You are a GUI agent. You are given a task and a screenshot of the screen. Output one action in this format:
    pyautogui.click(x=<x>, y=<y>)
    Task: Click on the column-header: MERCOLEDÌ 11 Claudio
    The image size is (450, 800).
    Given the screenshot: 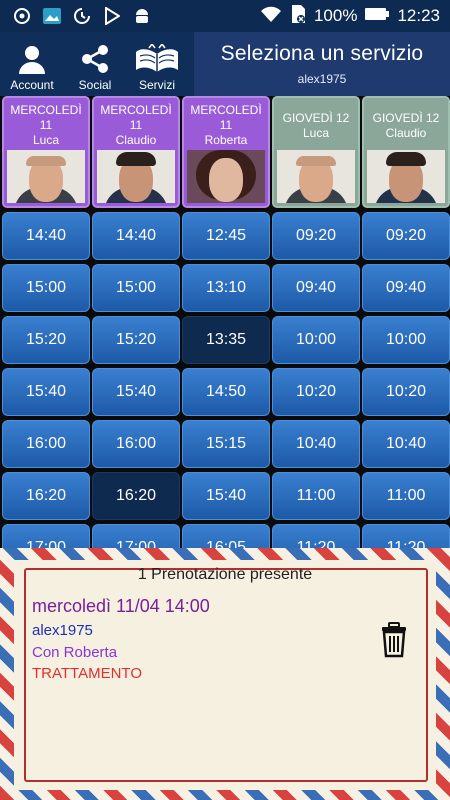 What is the action you would take?
    pyautogui.click(x=136, y=152)
    